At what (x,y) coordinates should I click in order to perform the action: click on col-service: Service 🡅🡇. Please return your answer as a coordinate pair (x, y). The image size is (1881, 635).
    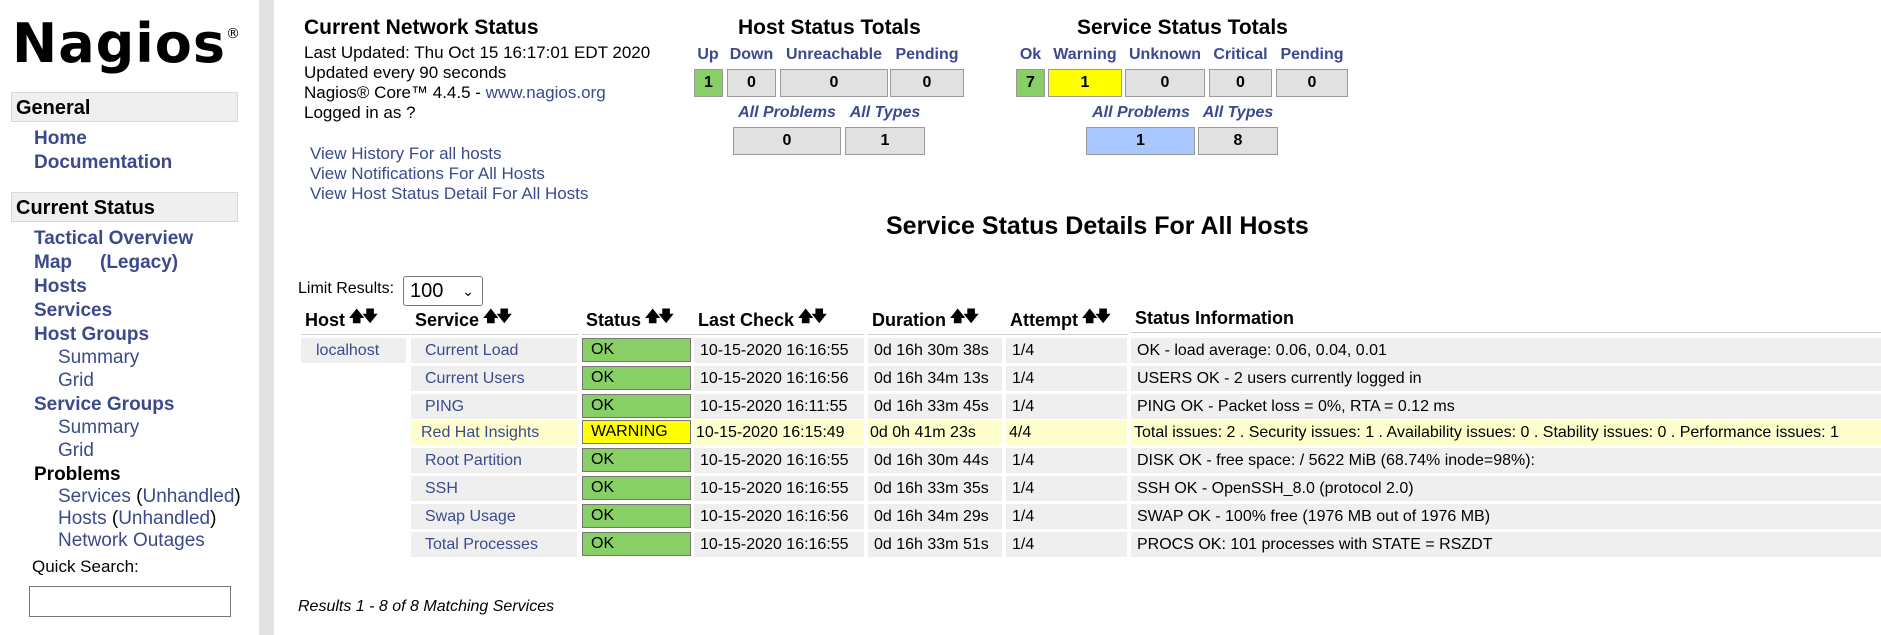
    Looking at the image, I should click on (495, 321).